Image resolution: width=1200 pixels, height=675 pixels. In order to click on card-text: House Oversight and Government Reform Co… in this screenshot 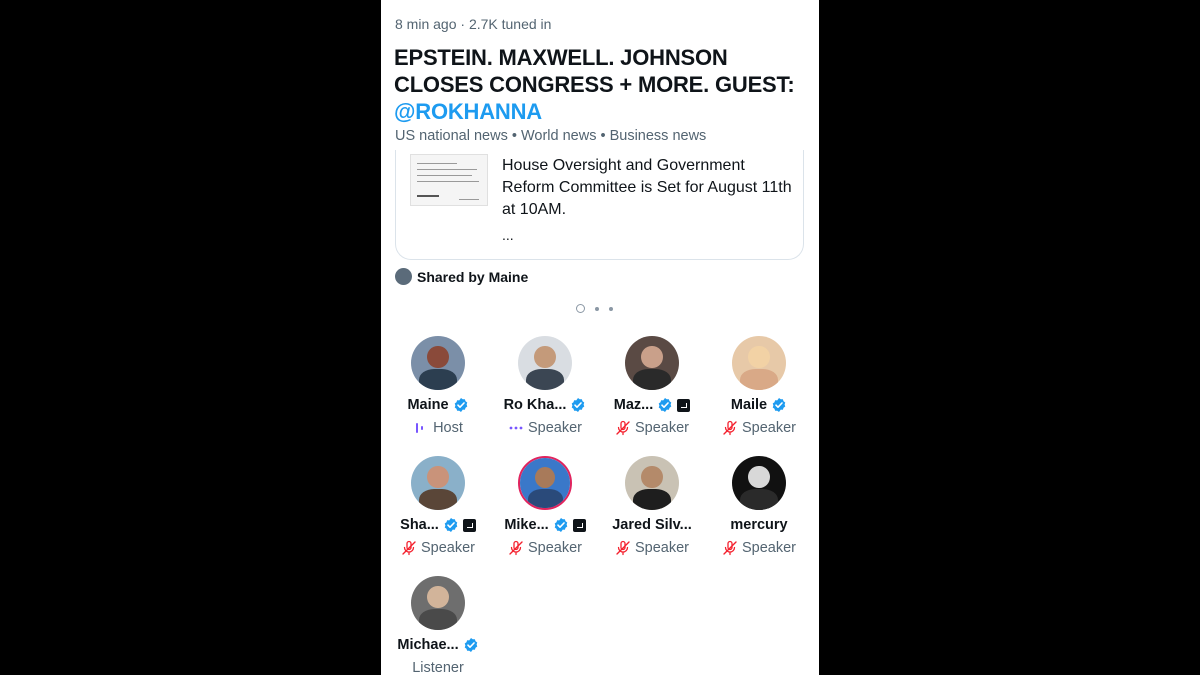, I will do `click(647, 187)`.